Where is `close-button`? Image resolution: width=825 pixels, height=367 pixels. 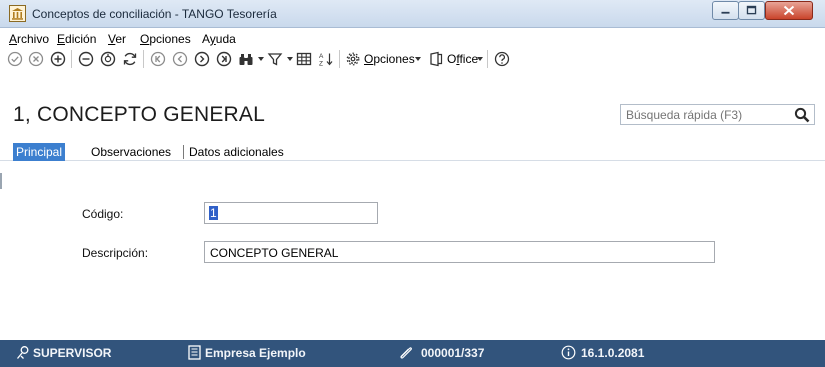
close-button is located at coordinates (789, 10).